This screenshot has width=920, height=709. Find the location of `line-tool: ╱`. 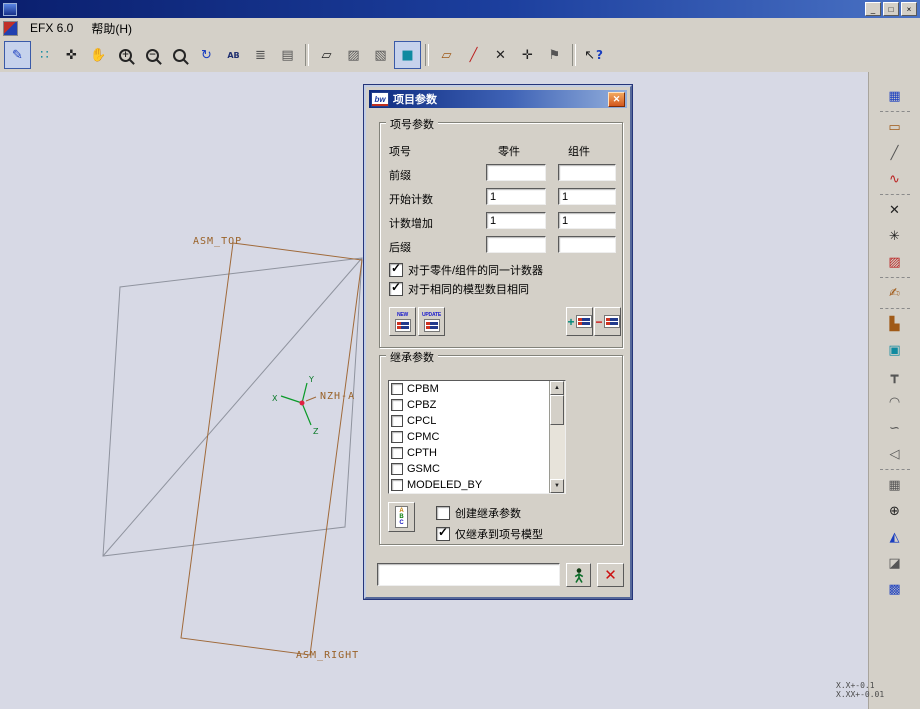

line-tool: ╱ is located at coordinates (894, 153).